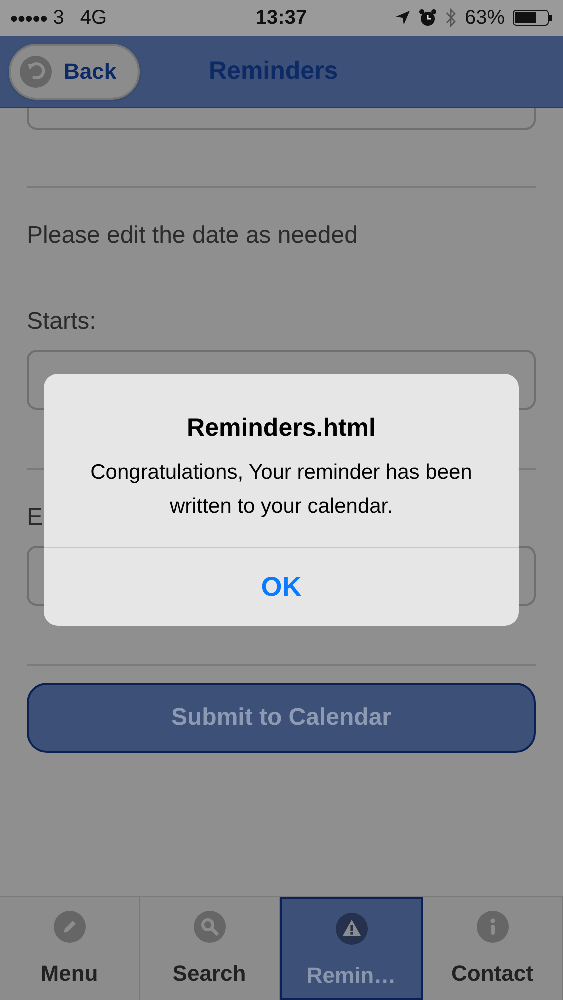 Image resolution: width=563 pixels, height=1000 pixels. What do you see at coordinates (282, 490) in the screenshot?
I see `alert-message: Congratulations, Your reminder has been written to your calendar.` at bounding box center [282, 490].